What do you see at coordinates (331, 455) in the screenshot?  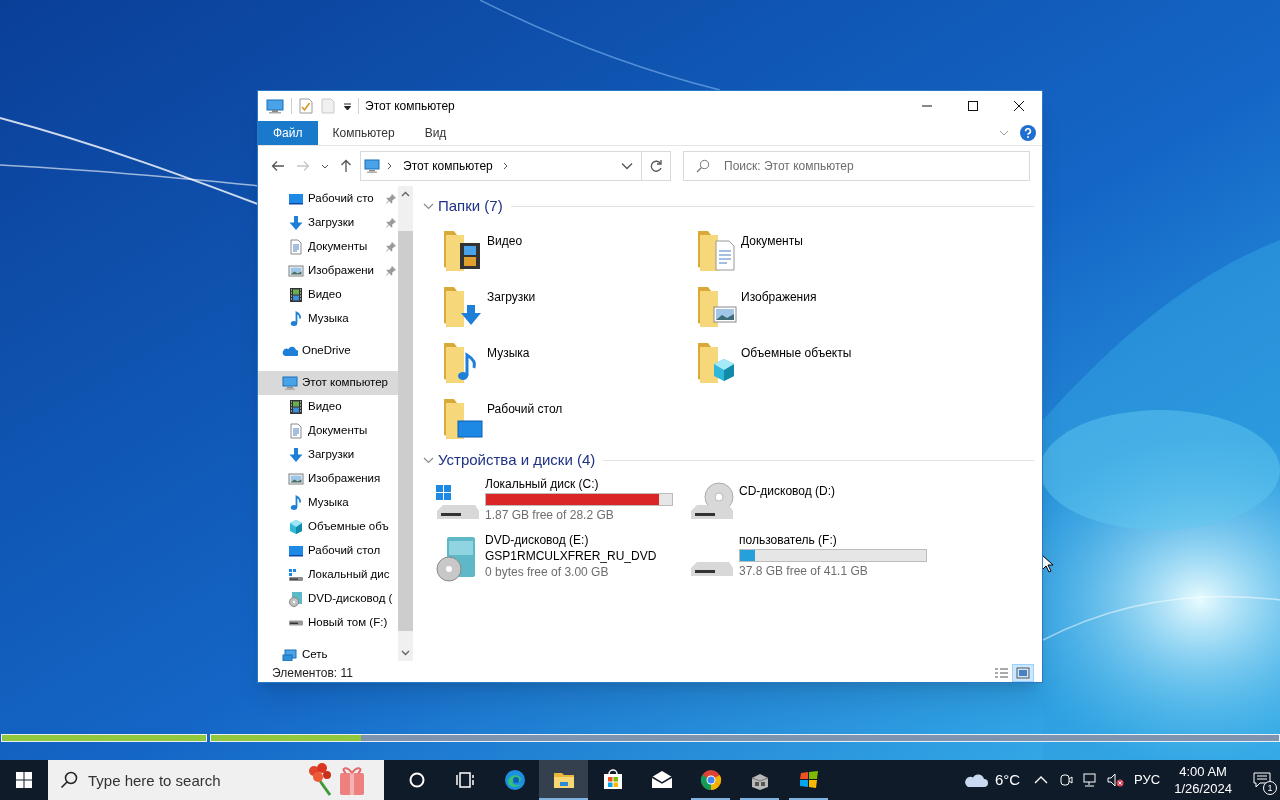 I see `nav-pane-label: Загрузки` at bounding box center [331, 455].